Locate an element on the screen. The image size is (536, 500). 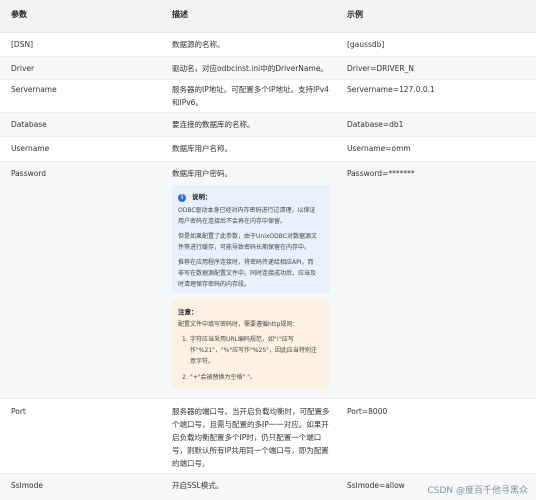
param-desc: 数据源的名称。 is located at coordinates (198, 44).